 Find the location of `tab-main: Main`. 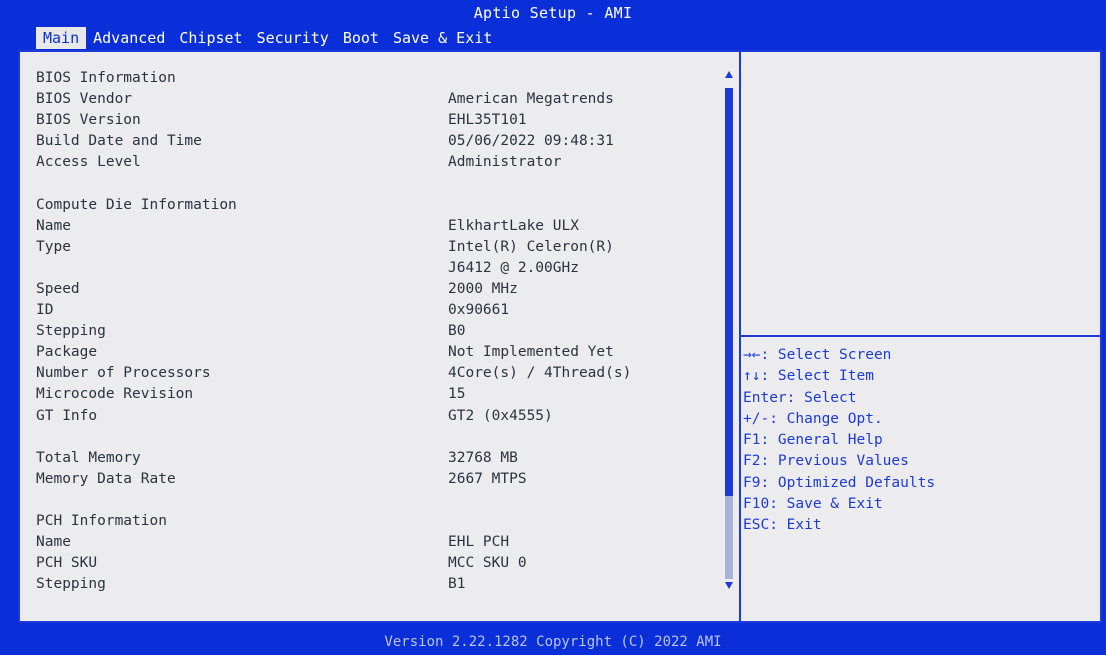

tab-main: Main is located at coordinates (61, 38).